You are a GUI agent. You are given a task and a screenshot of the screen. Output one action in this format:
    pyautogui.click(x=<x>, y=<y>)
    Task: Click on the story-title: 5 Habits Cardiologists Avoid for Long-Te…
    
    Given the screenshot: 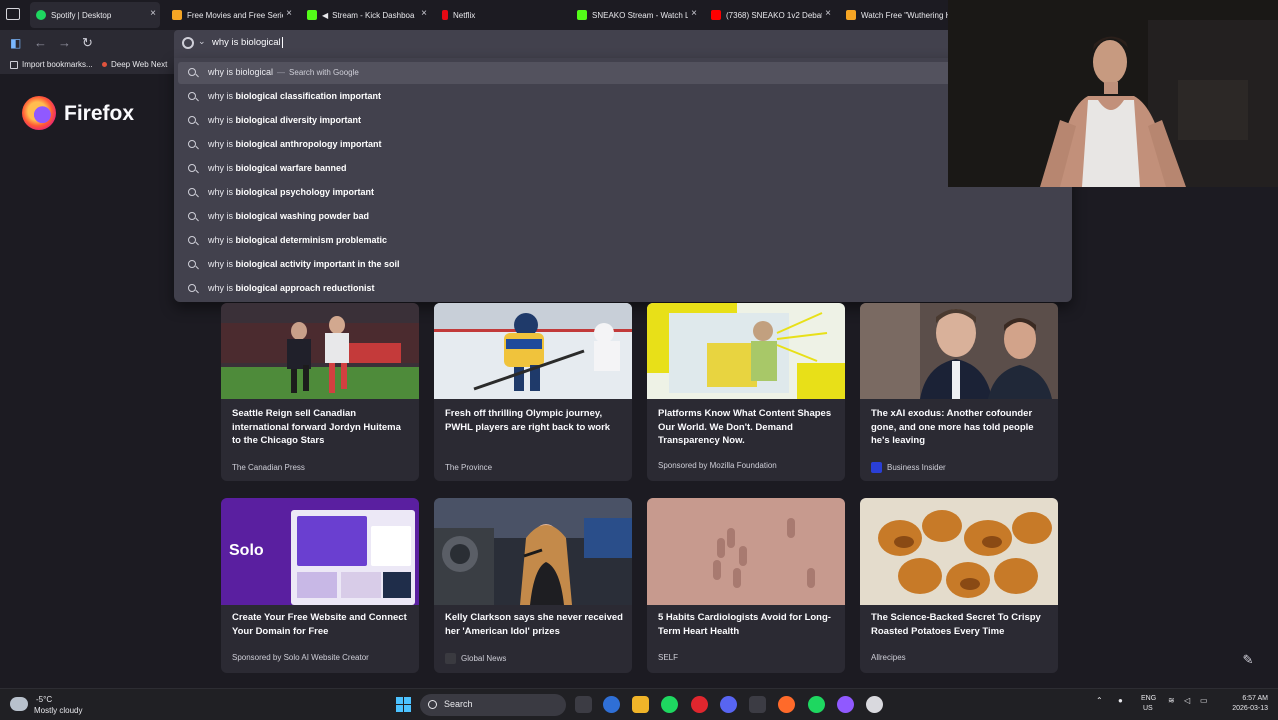 What is the action you would take?
    pyautogui.click(x=747, y=624)
    